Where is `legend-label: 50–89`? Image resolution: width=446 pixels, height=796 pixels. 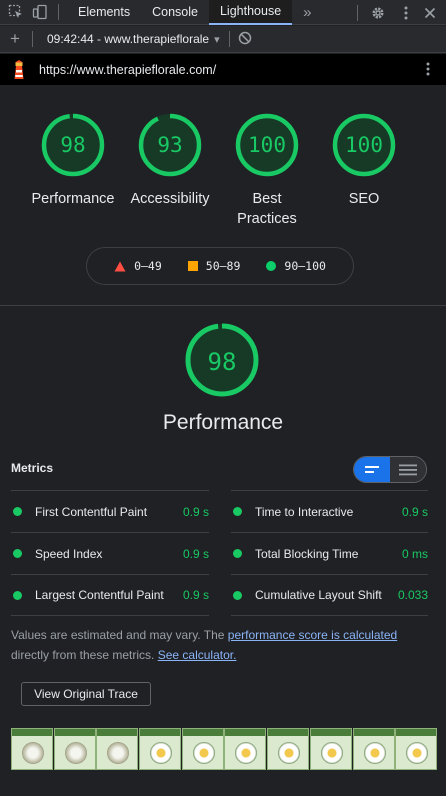
legend-label: 50–89 is located at coordinates (223, 266).